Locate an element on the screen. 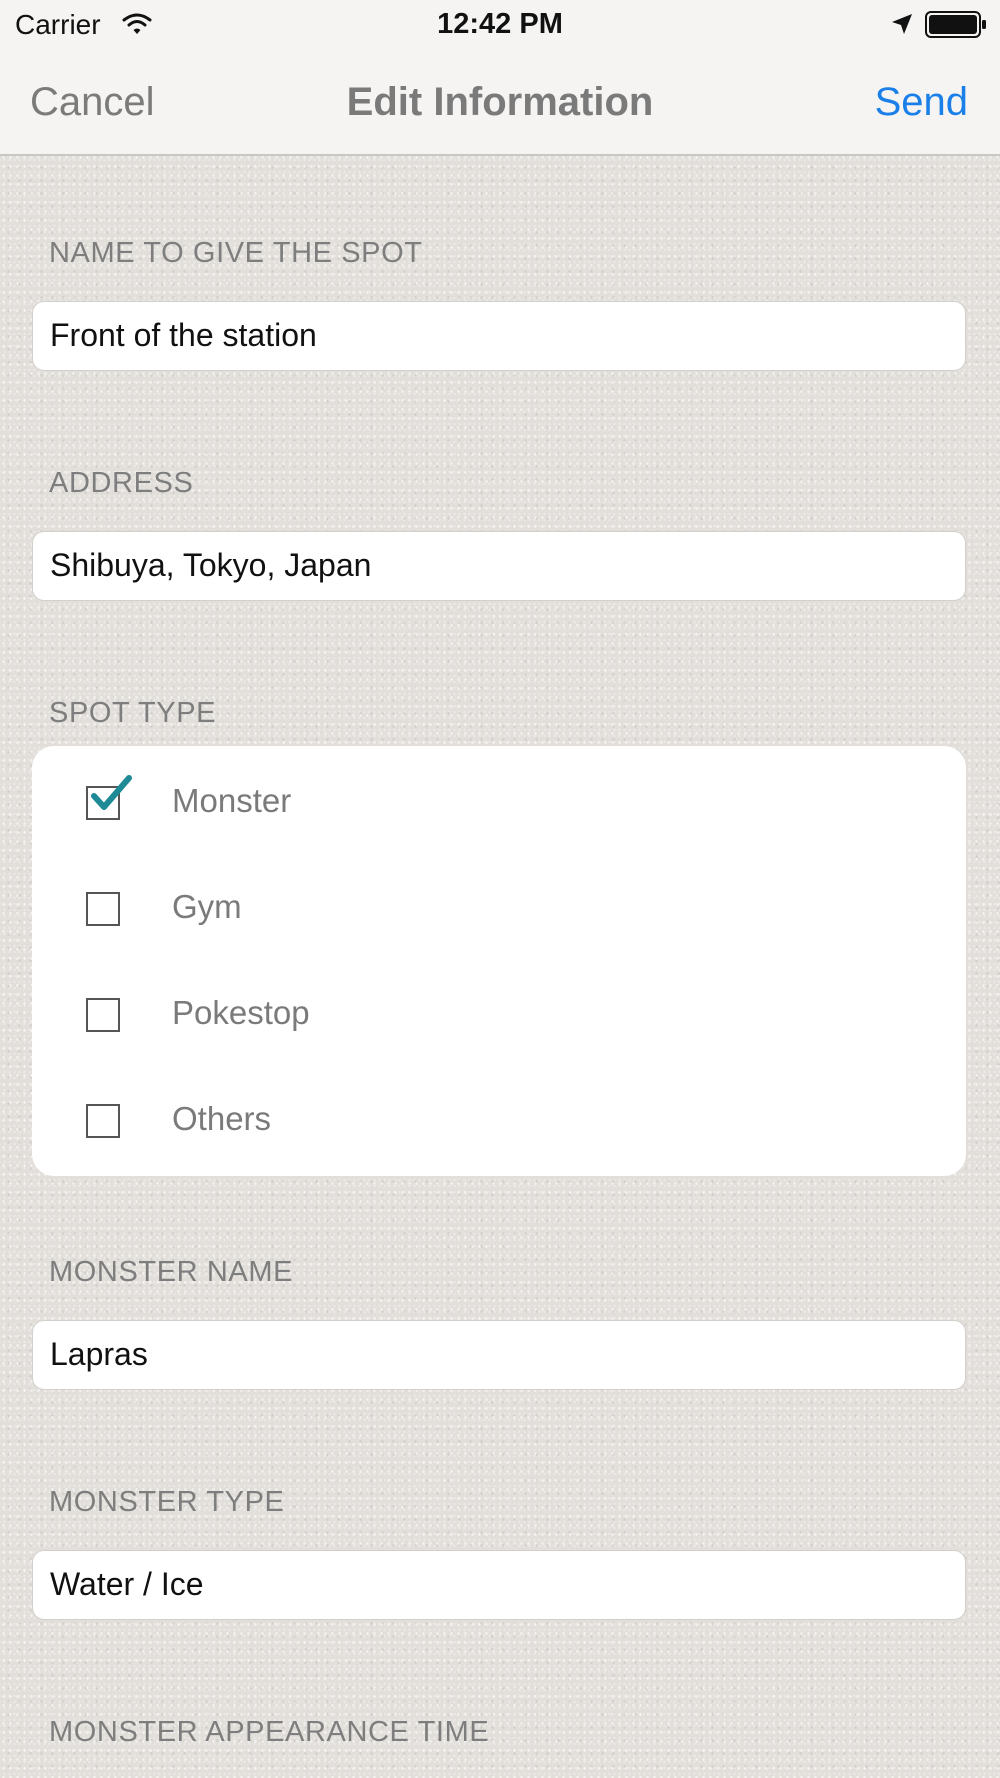  spot-type-option-pokestop: Pokestop is located at coordinates (436, 1016).